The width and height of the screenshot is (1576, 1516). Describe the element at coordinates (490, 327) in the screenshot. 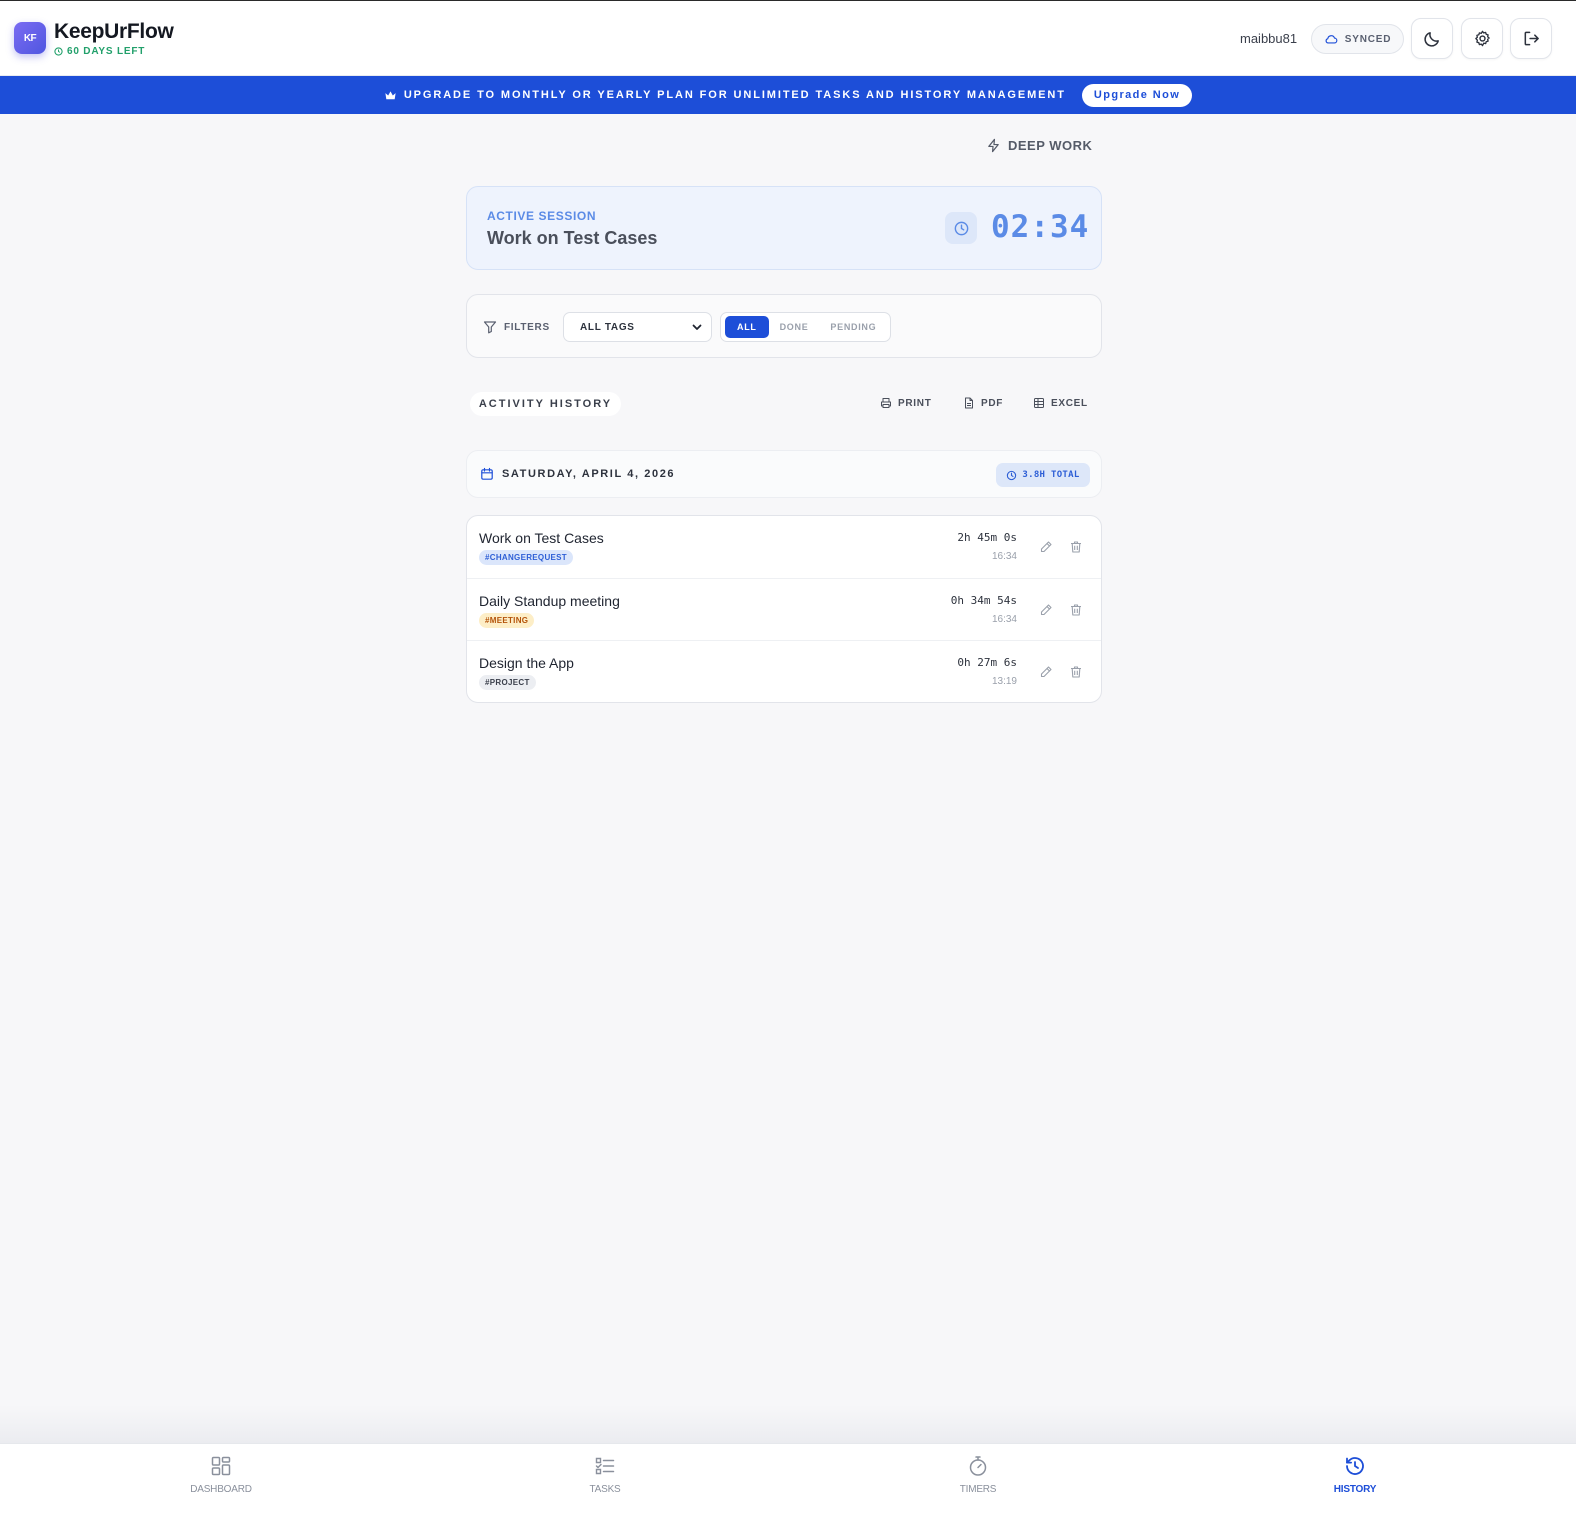

I see `filter-funnel-icon` at that location.